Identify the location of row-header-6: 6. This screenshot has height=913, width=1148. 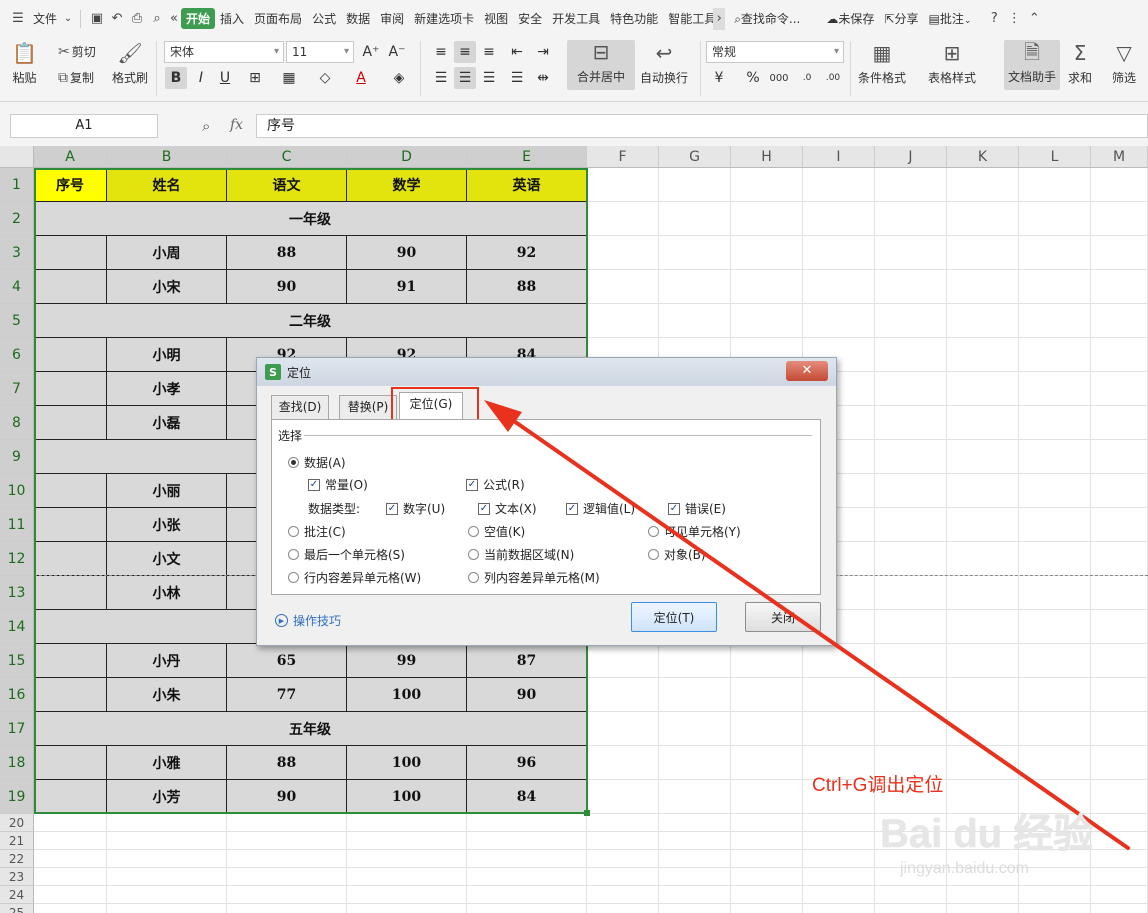
(17, 355).